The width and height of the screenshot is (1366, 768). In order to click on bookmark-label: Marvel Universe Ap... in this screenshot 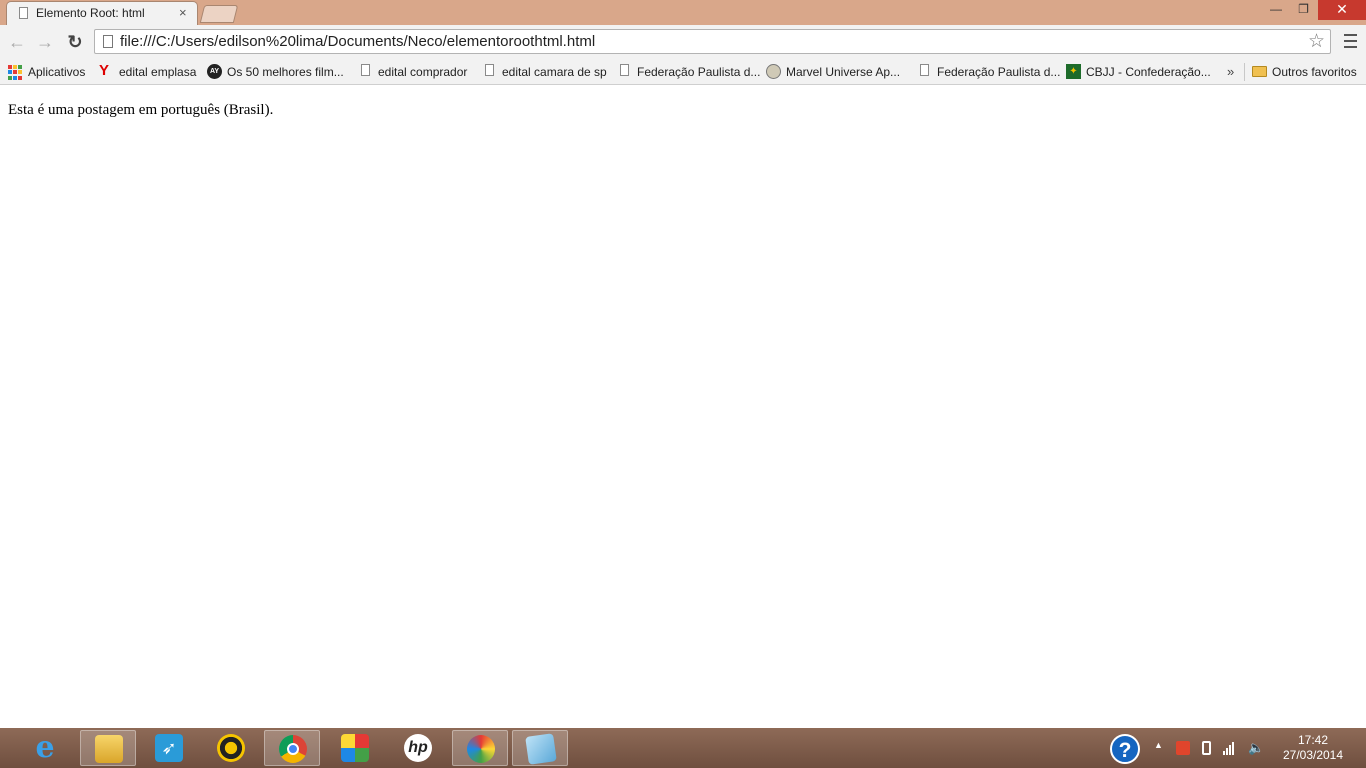, I will do `click(843, 72)`.